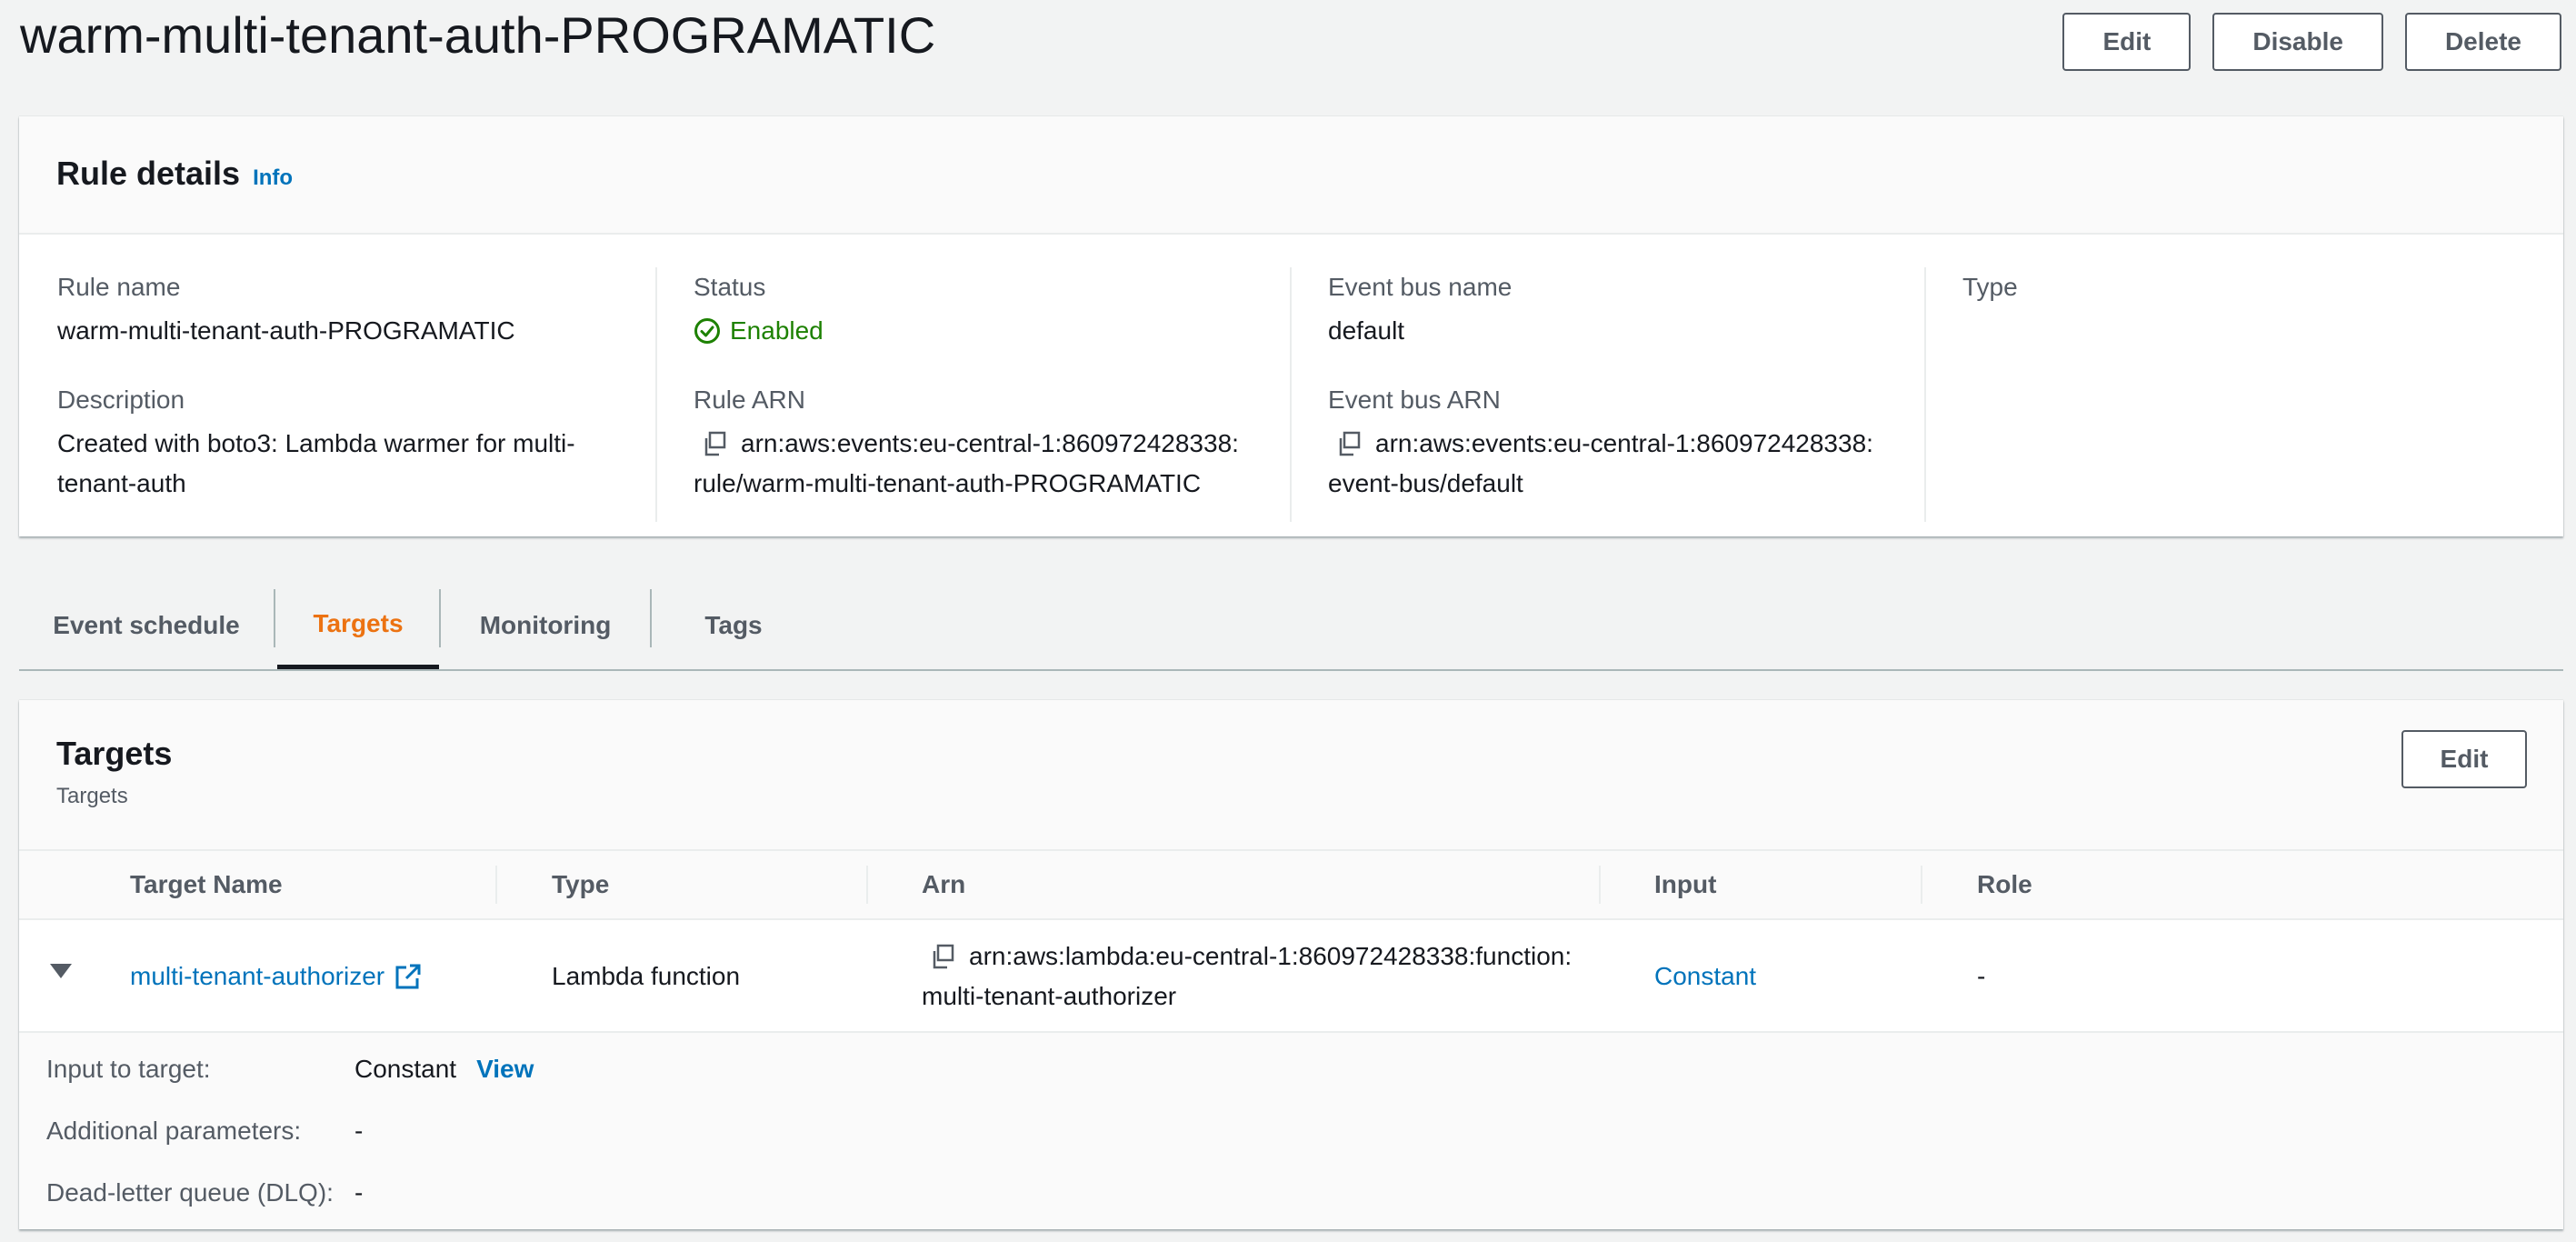  I want to click on dlq-label: Dead-letter queue (DLQ):, so click(190, 1192).